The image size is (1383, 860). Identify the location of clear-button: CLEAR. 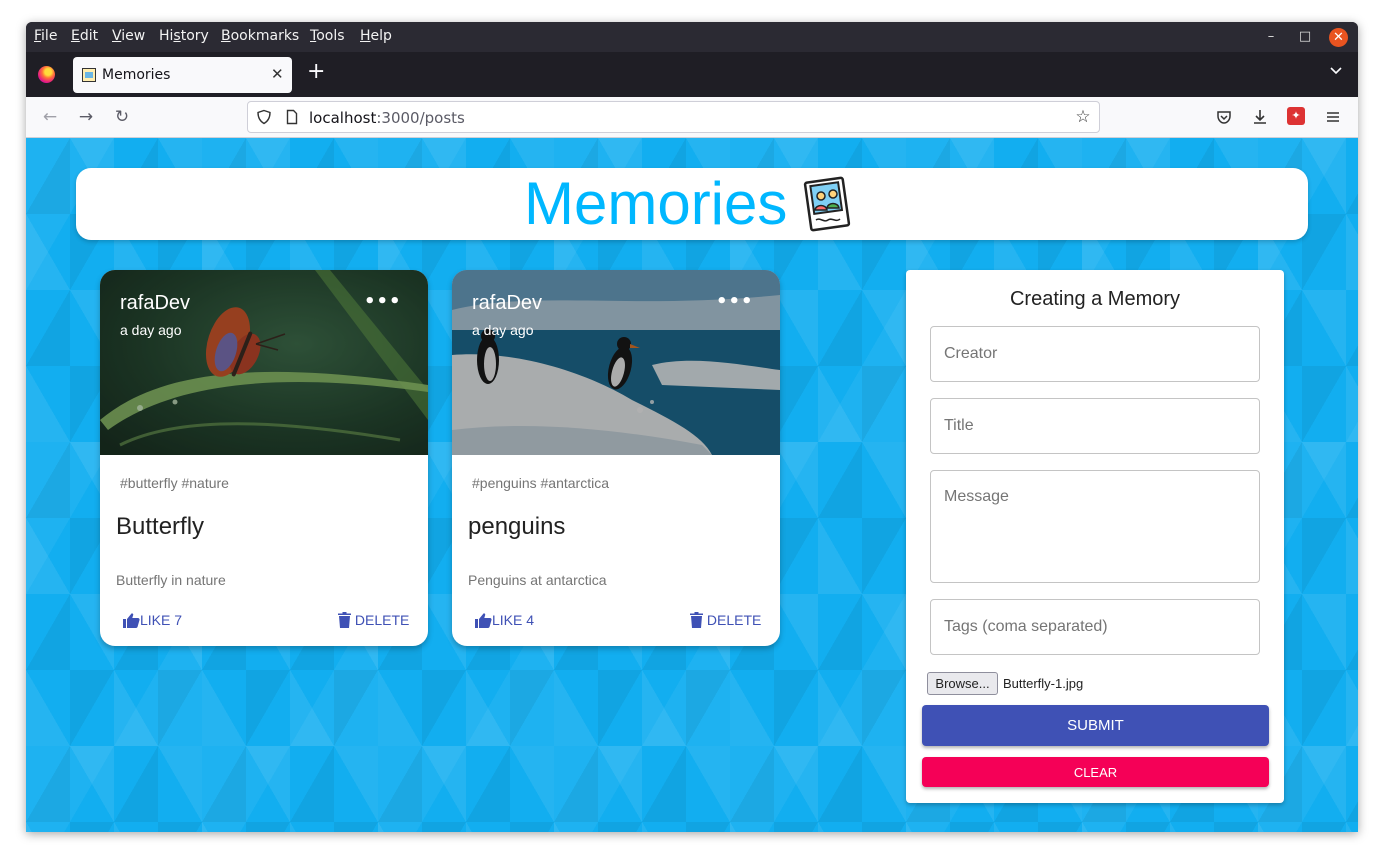
(1095, 772).